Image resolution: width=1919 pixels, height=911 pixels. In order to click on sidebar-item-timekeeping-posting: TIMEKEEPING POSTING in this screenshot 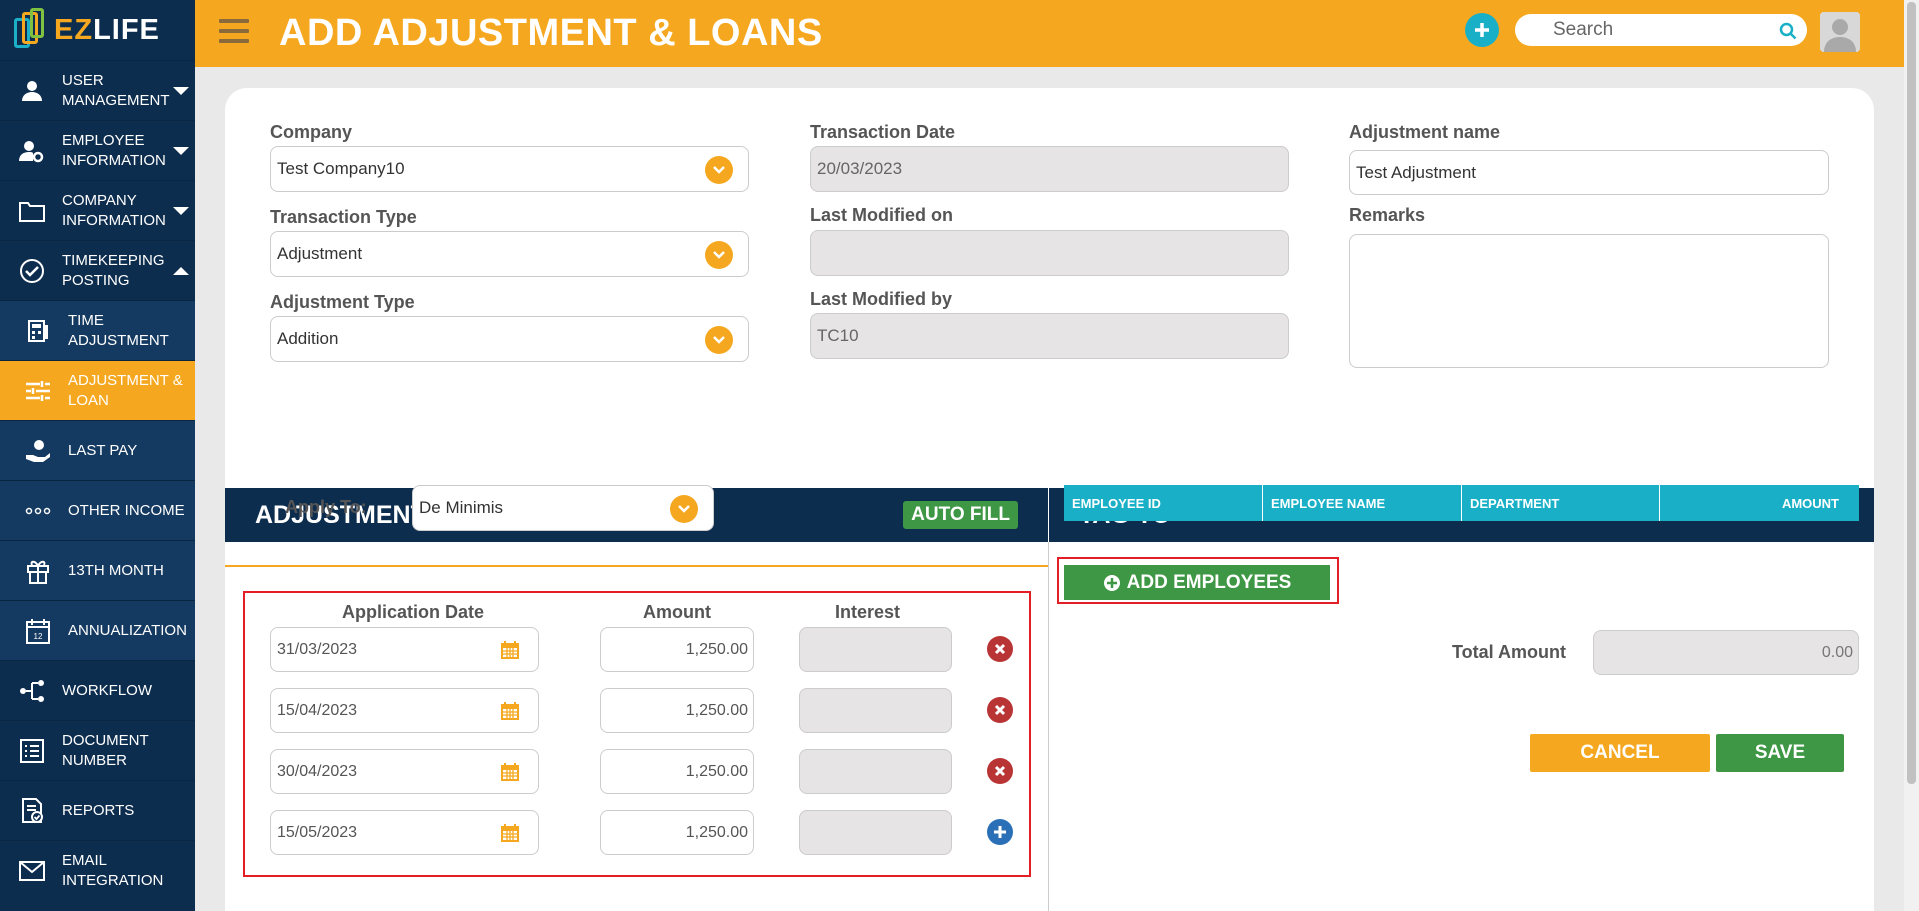, I will do `click(97, 270)`.